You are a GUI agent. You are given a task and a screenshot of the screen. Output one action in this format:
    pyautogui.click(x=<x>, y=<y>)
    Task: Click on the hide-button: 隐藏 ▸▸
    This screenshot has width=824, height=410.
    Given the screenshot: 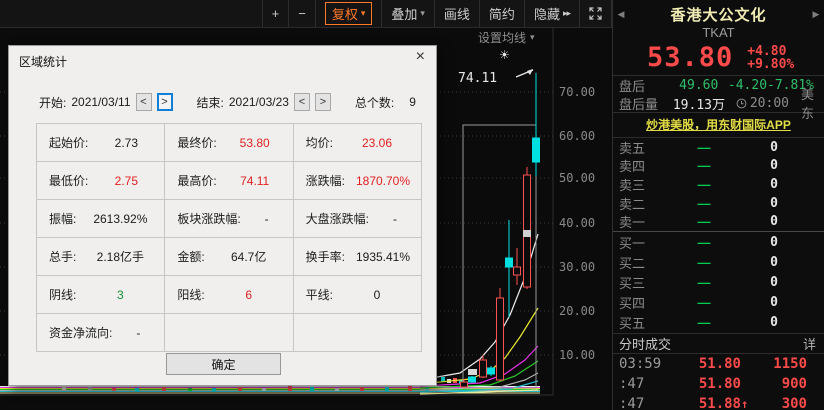 What is the action you would take?
    pyautogui.click(x=551, y=13)
    